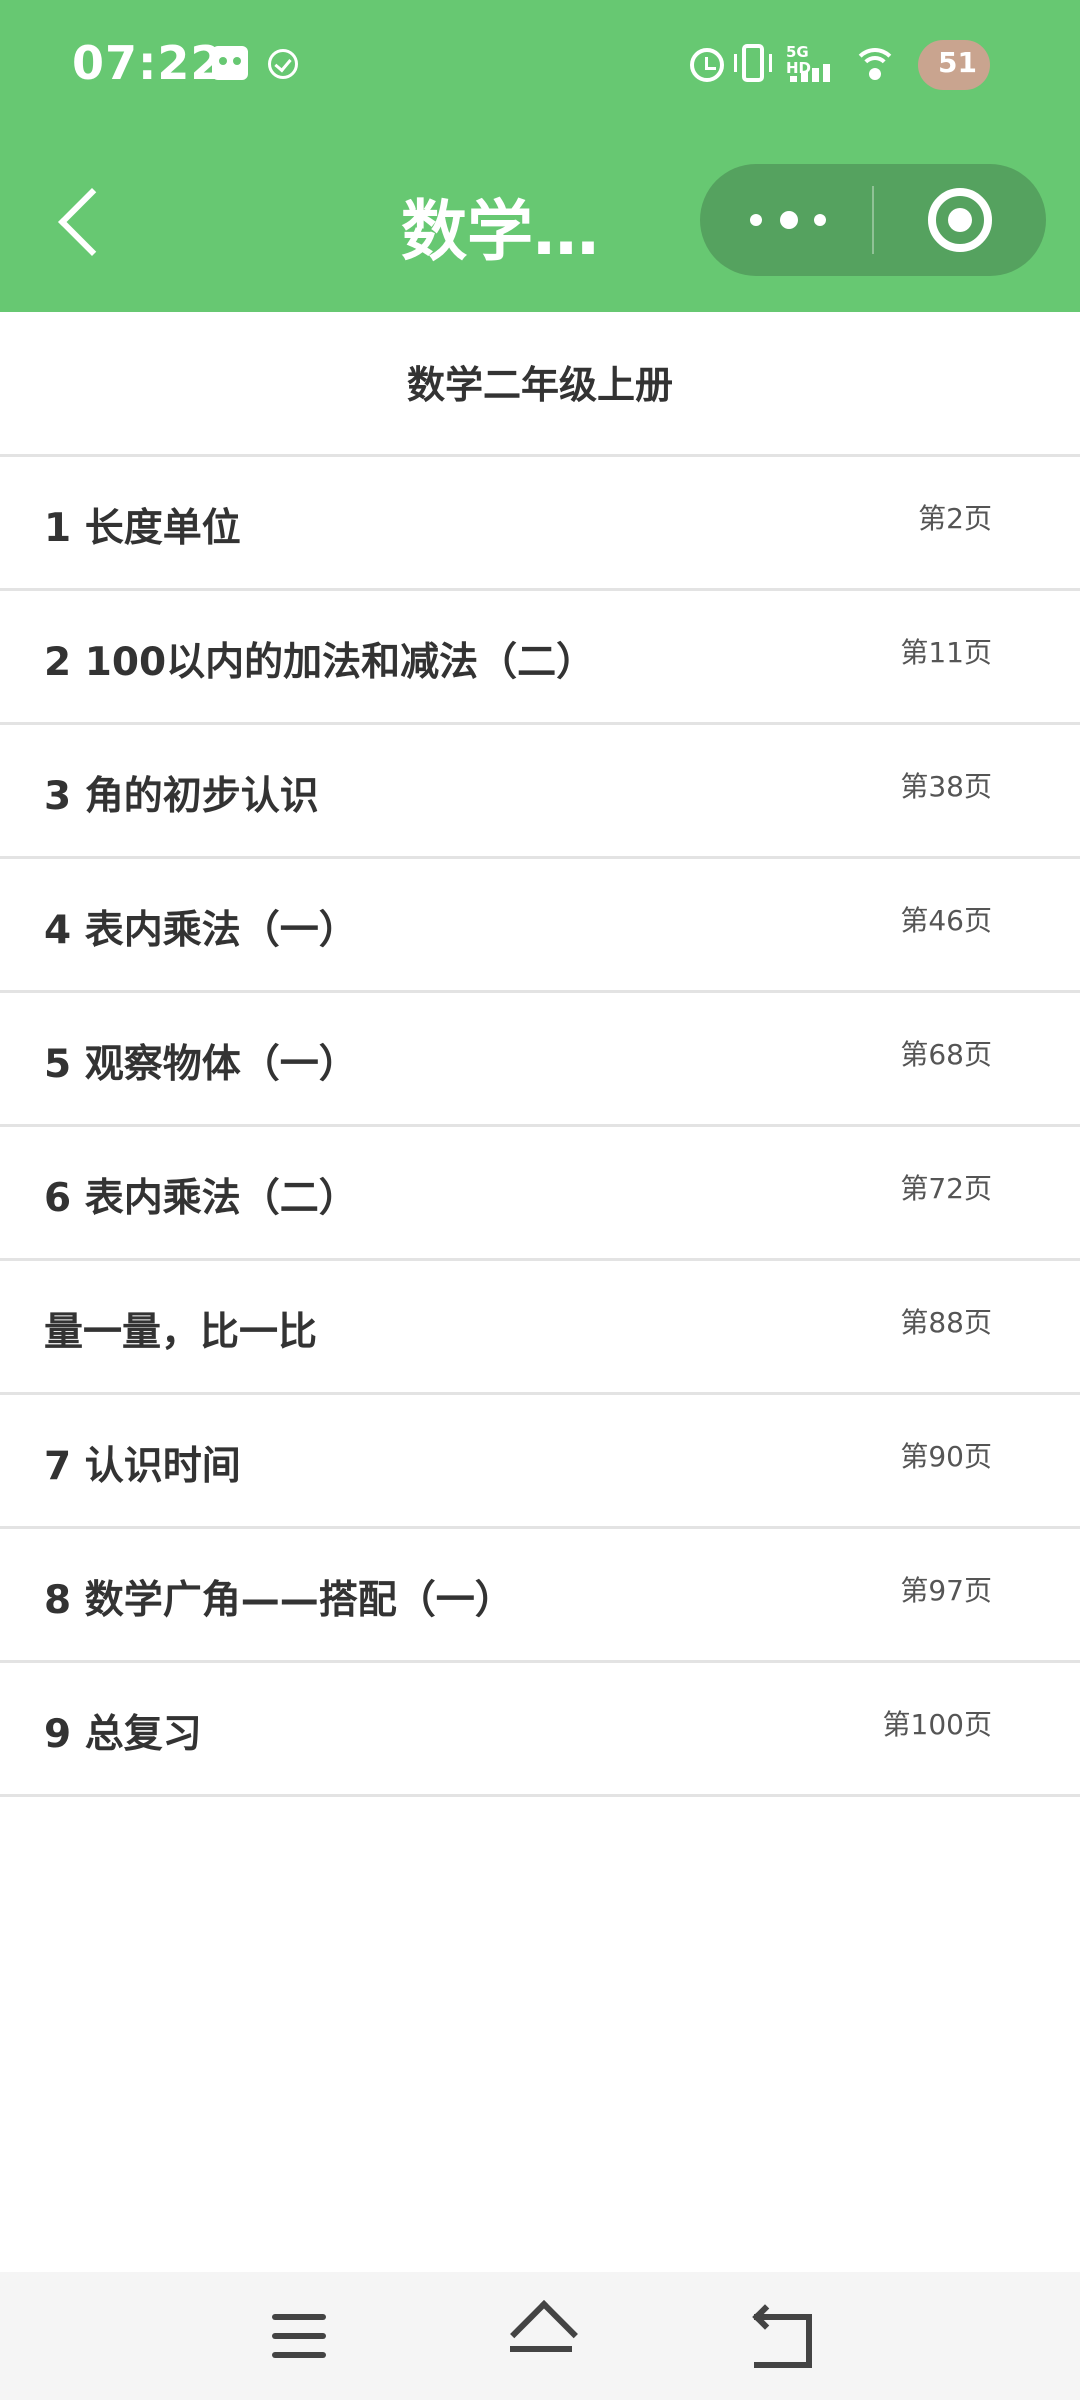 This screenshot has height=2400, width=1080. Describe the element at coordinates (540, 1191) in the screenshot. I see `chapter-row: 6 表内乘法（二） 第72页` at that location.